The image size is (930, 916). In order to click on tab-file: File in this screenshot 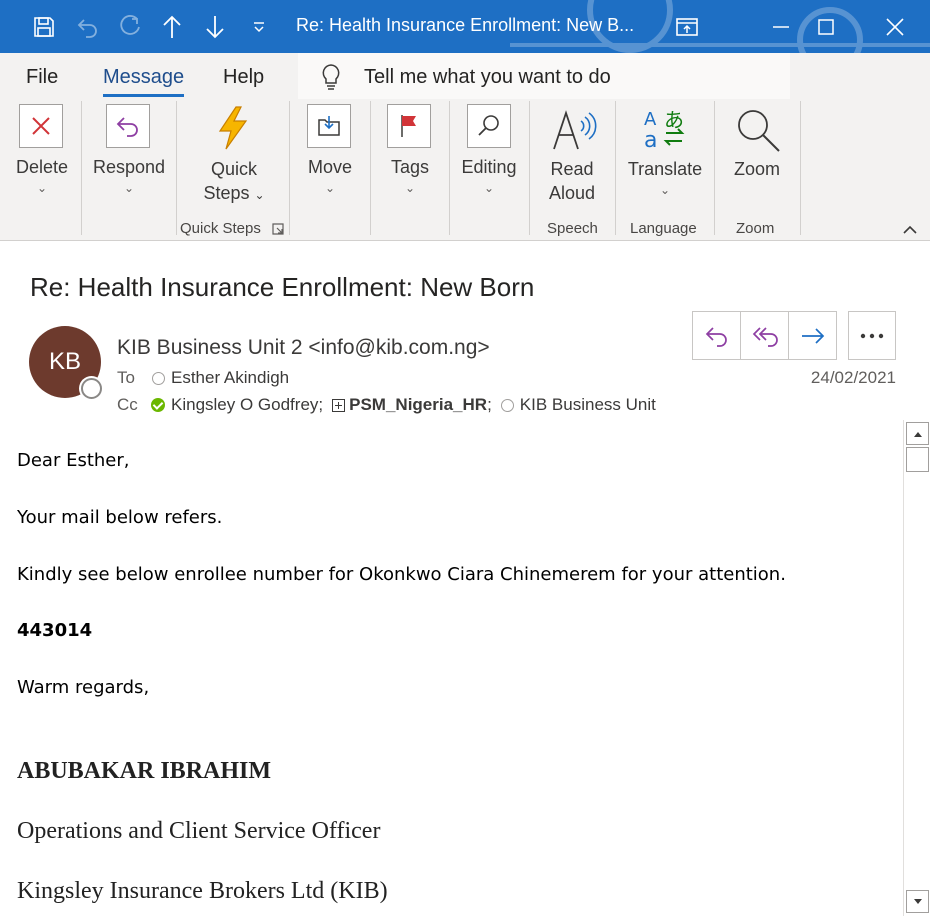, I will do `click(42, 77)`.